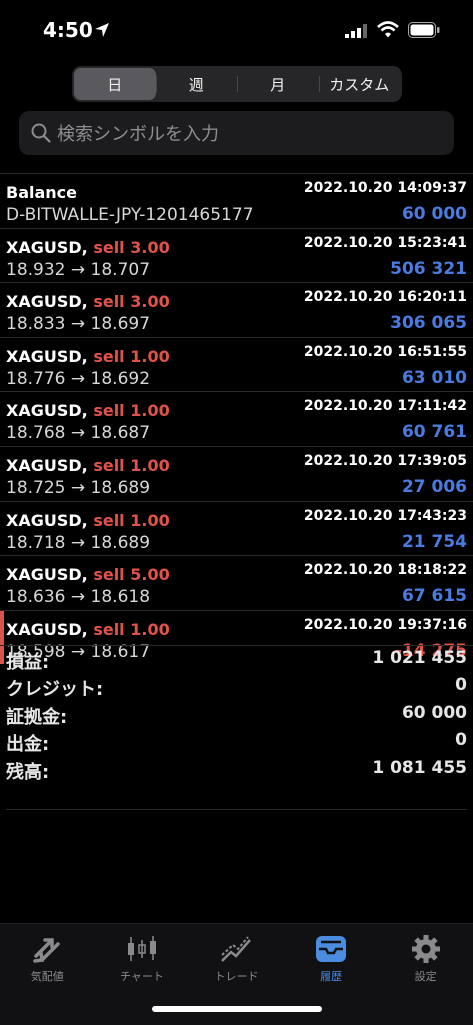 Image resolution: width=473 pixels, height=1025 pixels. Describe the element at coordinates (236, 809) in the screenshot. I see `summary-divider` at that location.